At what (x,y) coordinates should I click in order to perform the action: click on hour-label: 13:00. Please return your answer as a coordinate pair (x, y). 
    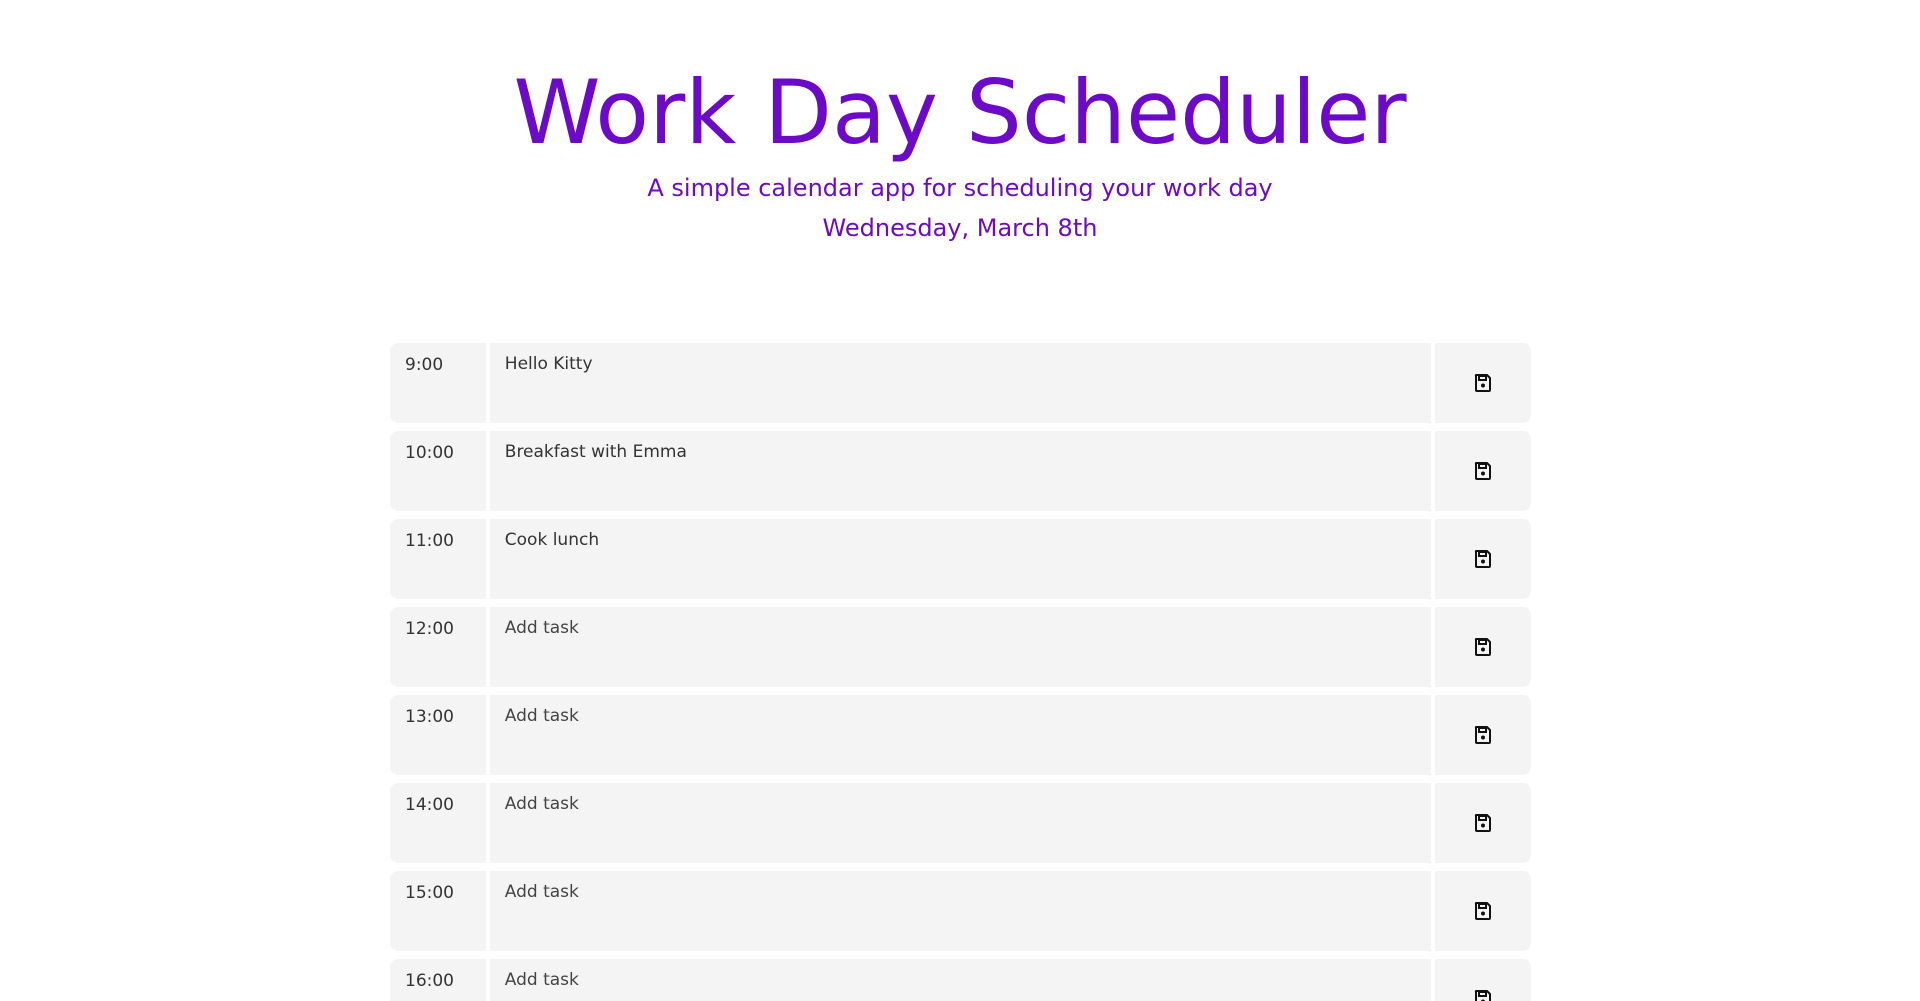
    Looking at the image, I should click on (438, 735).